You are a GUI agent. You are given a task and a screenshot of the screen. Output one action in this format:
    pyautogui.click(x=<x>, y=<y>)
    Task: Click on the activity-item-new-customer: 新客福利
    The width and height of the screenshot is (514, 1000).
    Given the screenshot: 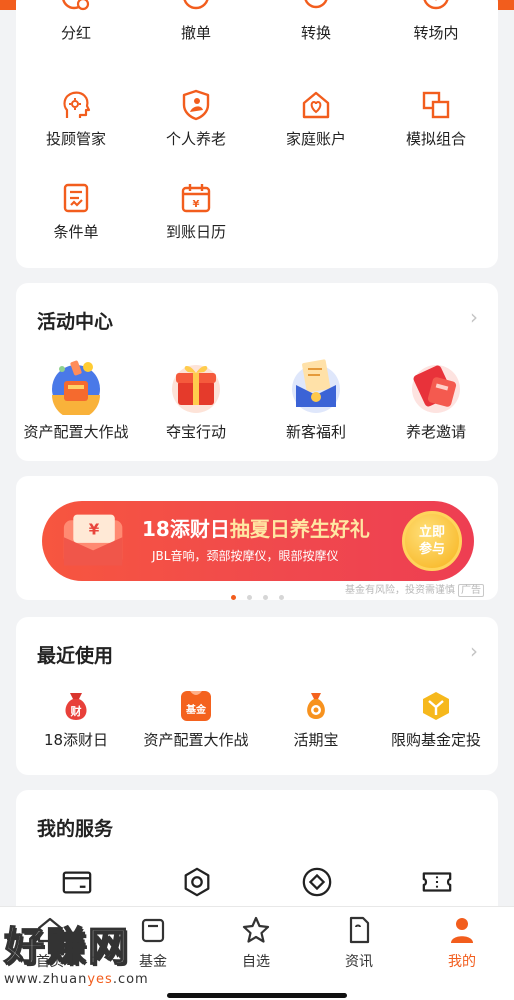 What is the action you would take?
    pyautogui.click(x=316, y=398)
    